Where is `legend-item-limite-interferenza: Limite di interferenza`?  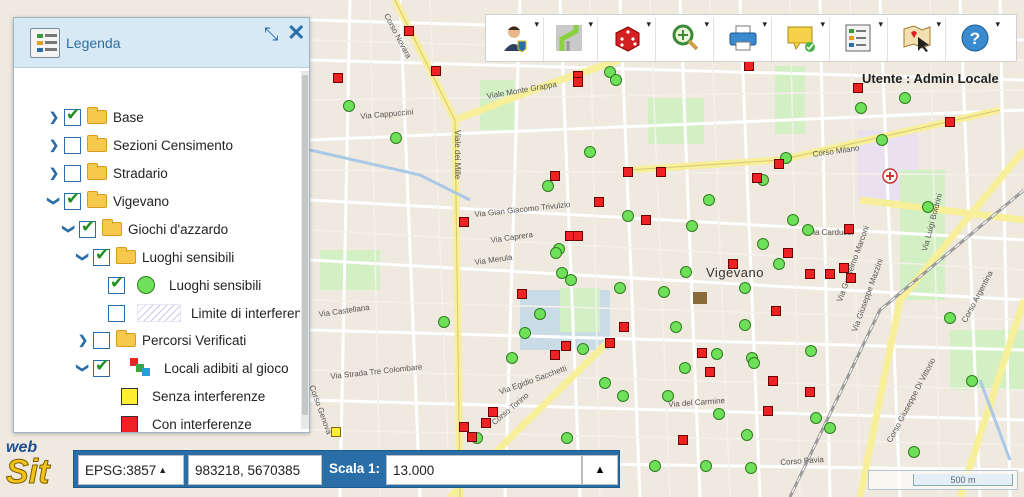
legend-item-limite-interferenza: Limite di interferenza is located at coordinates (202, 313).